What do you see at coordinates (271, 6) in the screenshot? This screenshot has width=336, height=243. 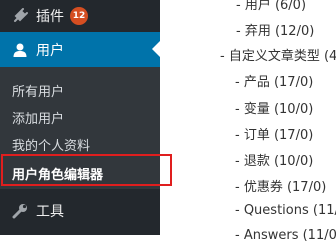 I see `list-item: - 用户 (6/0)` at bounding box center [271, 6].